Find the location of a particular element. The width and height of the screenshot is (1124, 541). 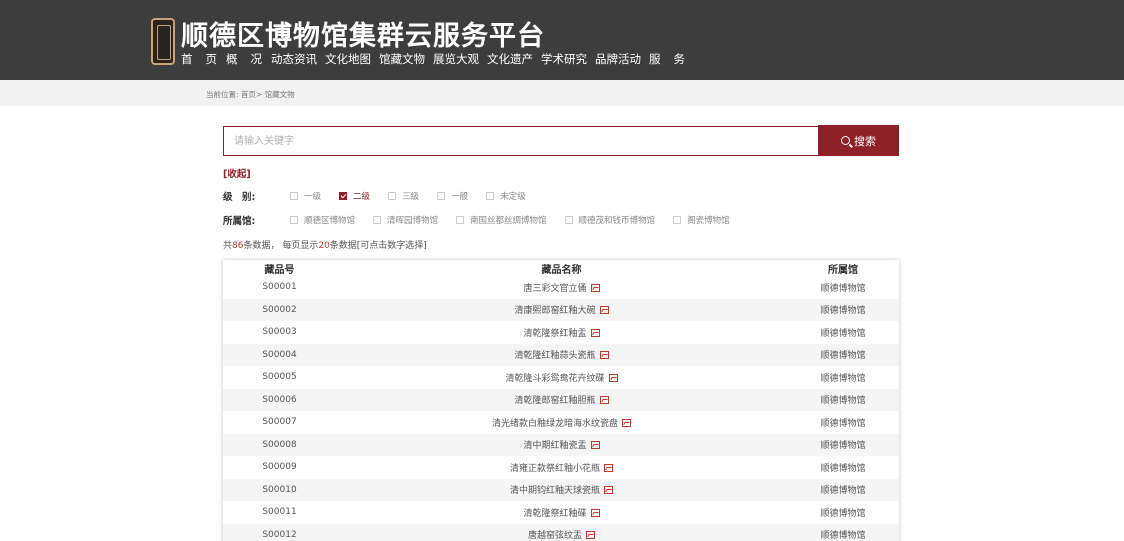

item-name: 清乾隆祭红釉盂 is located at coordinates (554, 334).